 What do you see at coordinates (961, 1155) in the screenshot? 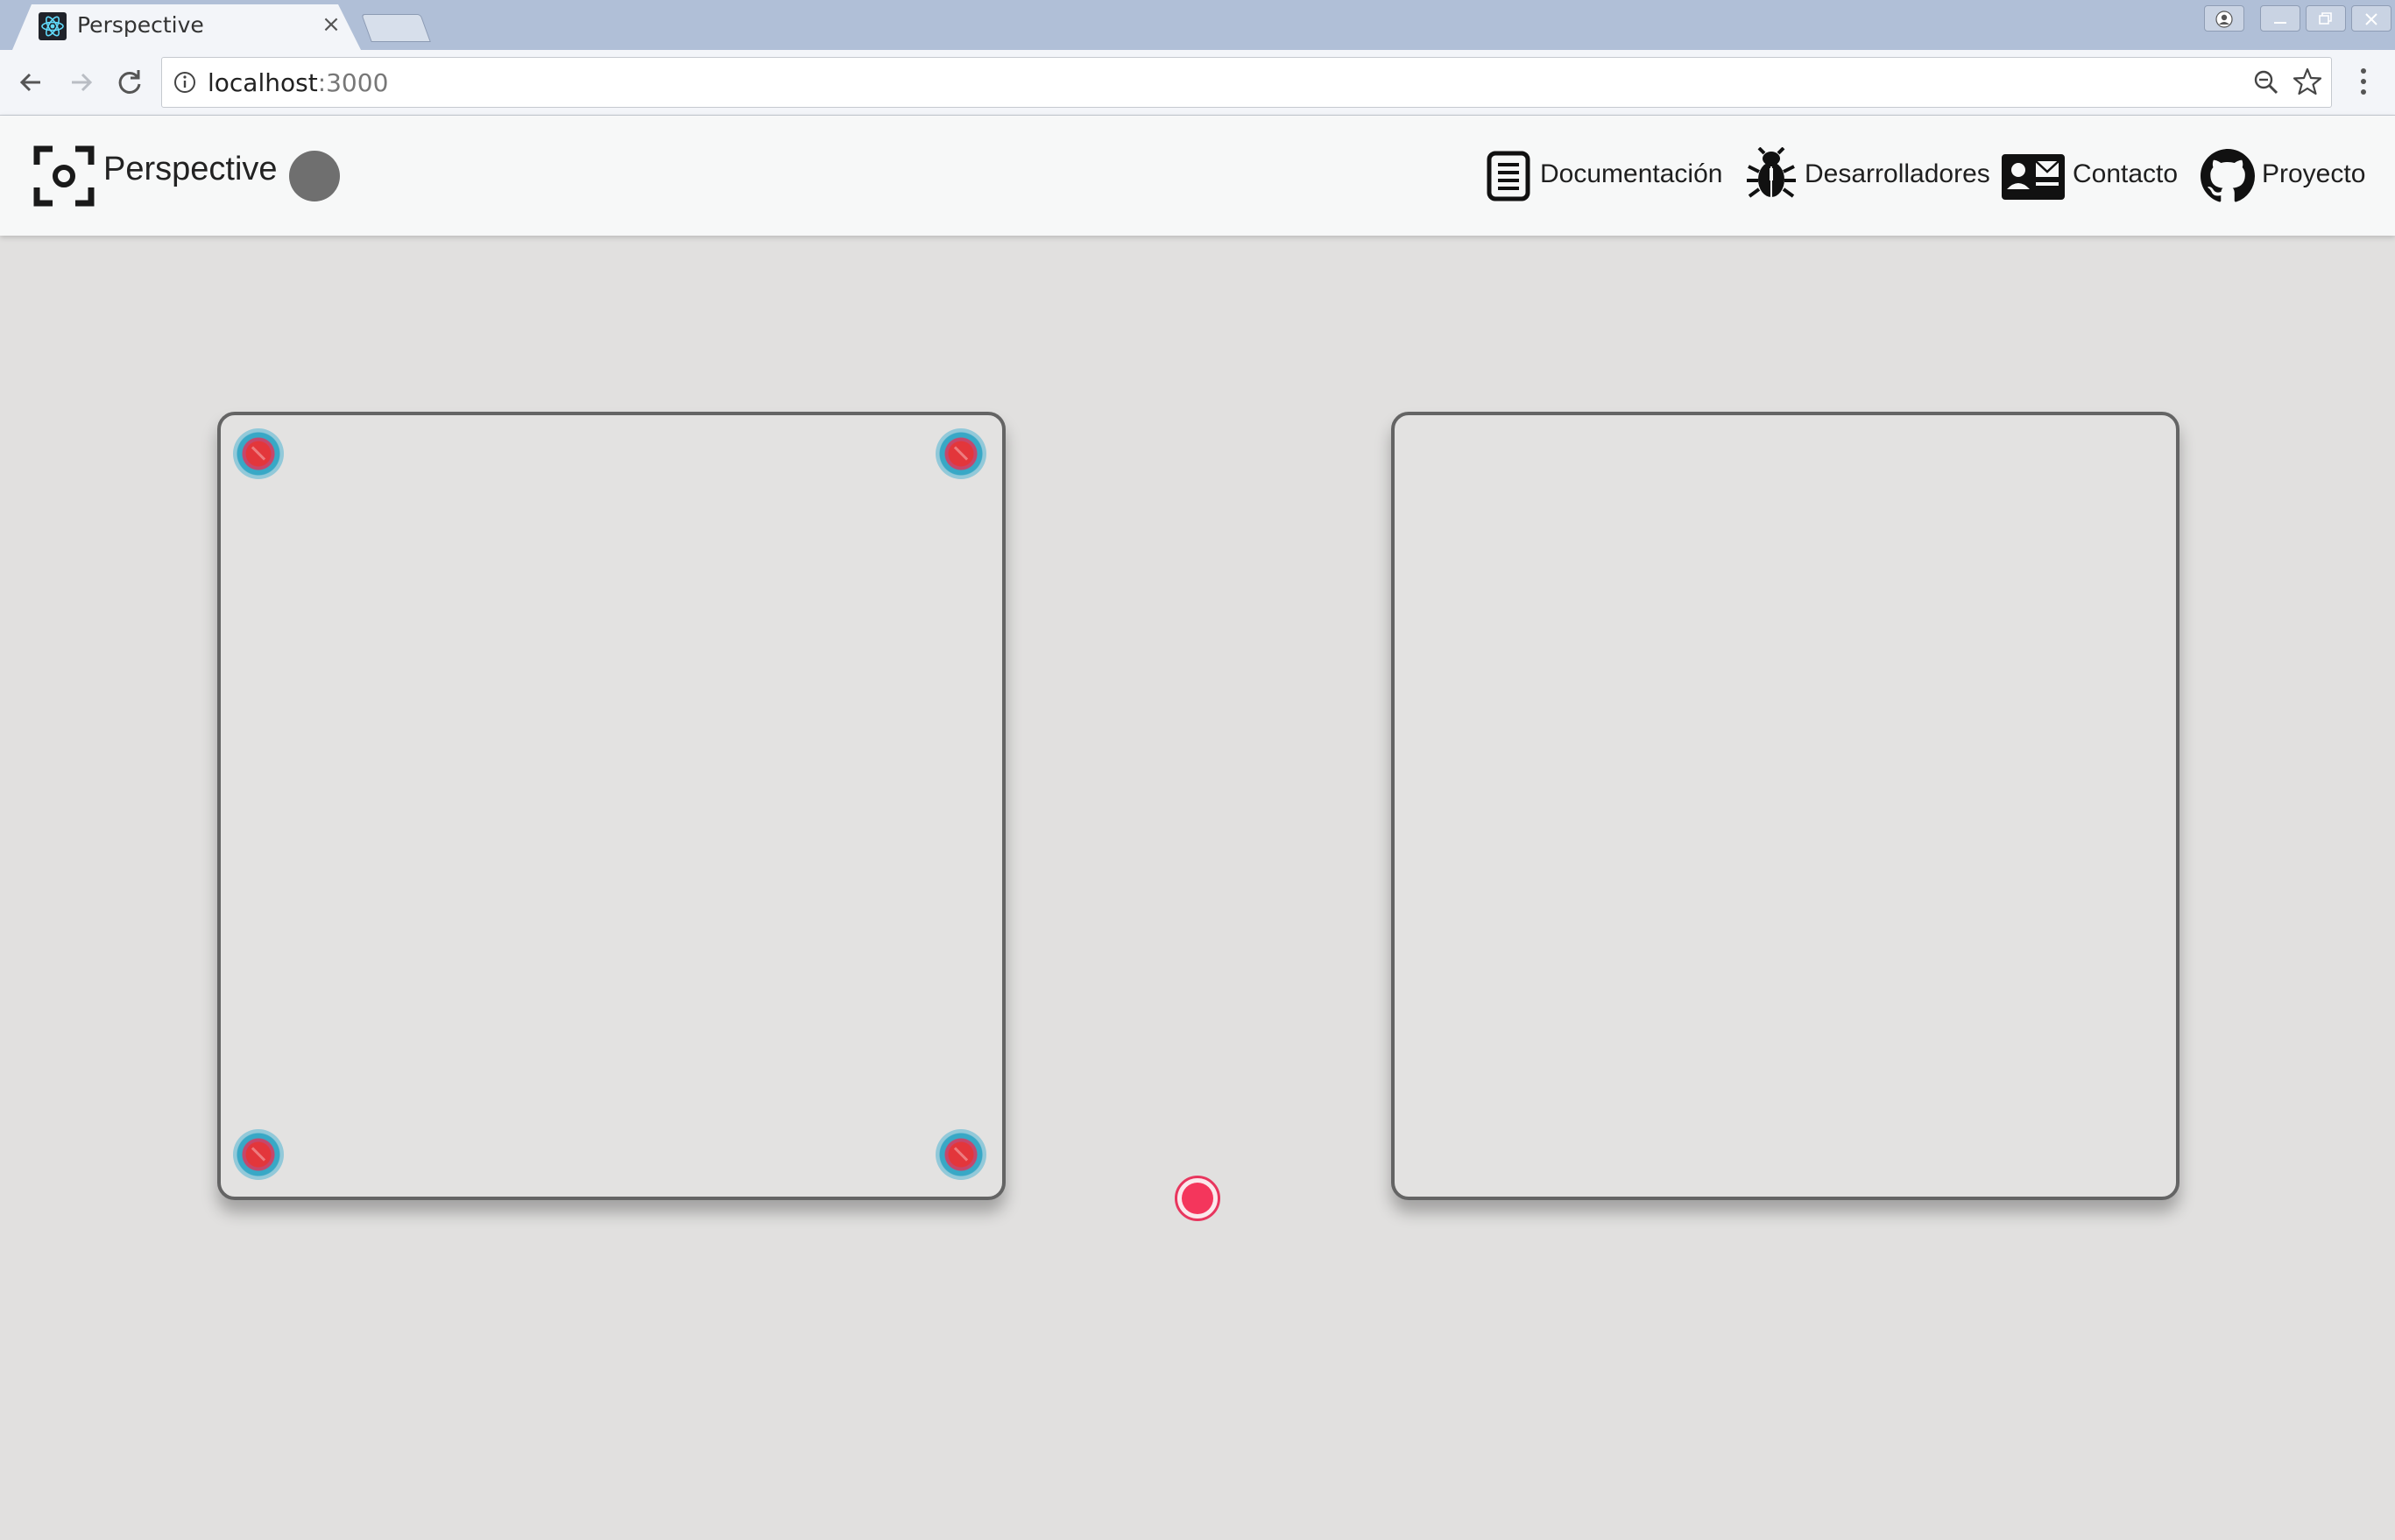
I see `corner-handle-bottom-right` at bounding box center [961, 1155].